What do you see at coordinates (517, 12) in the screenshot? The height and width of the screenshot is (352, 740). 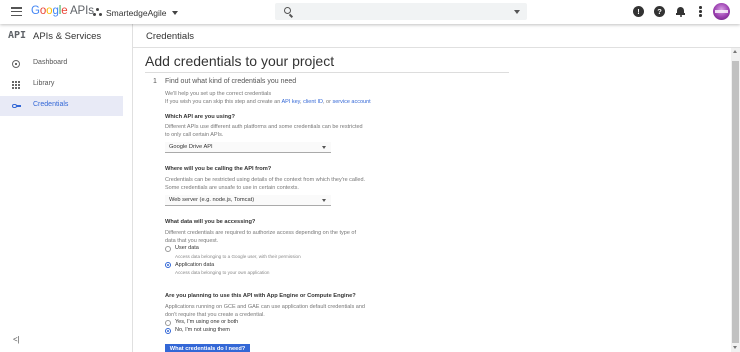 I see `search-dropdown-icon` at bounding box center [517, 12].